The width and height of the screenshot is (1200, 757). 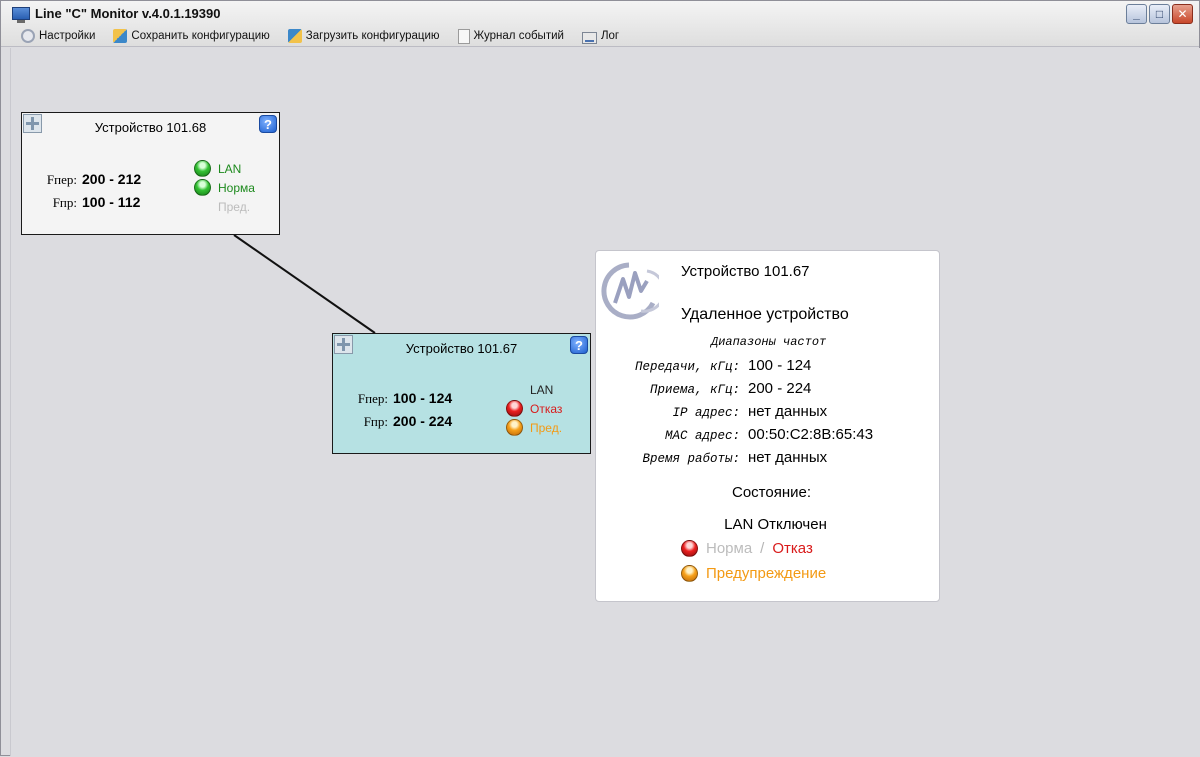 What do you see at coordinates (112, 179) in the screenshot?
I see `tx-frequency-value: 200 - 212` at bounding box center [112, 179].